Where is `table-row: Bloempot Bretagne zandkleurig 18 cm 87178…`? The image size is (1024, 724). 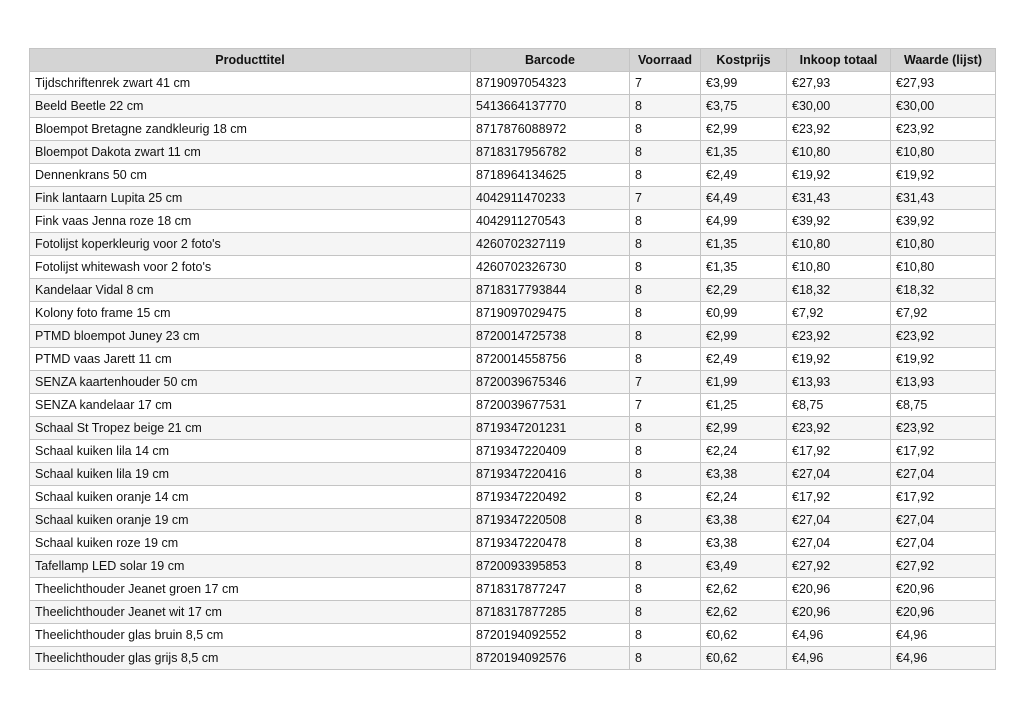
table-row: Bloempot Bretagne zandkleurig 18 cm 87178… is located at coordinates (512, 129).